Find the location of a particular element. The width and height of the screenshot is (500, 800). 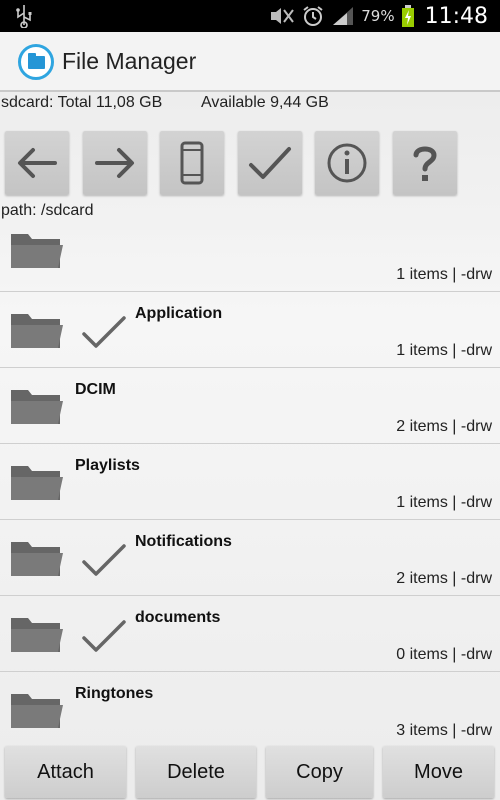

list-item: 1 items | -drw is located at coordinates (250, 260).